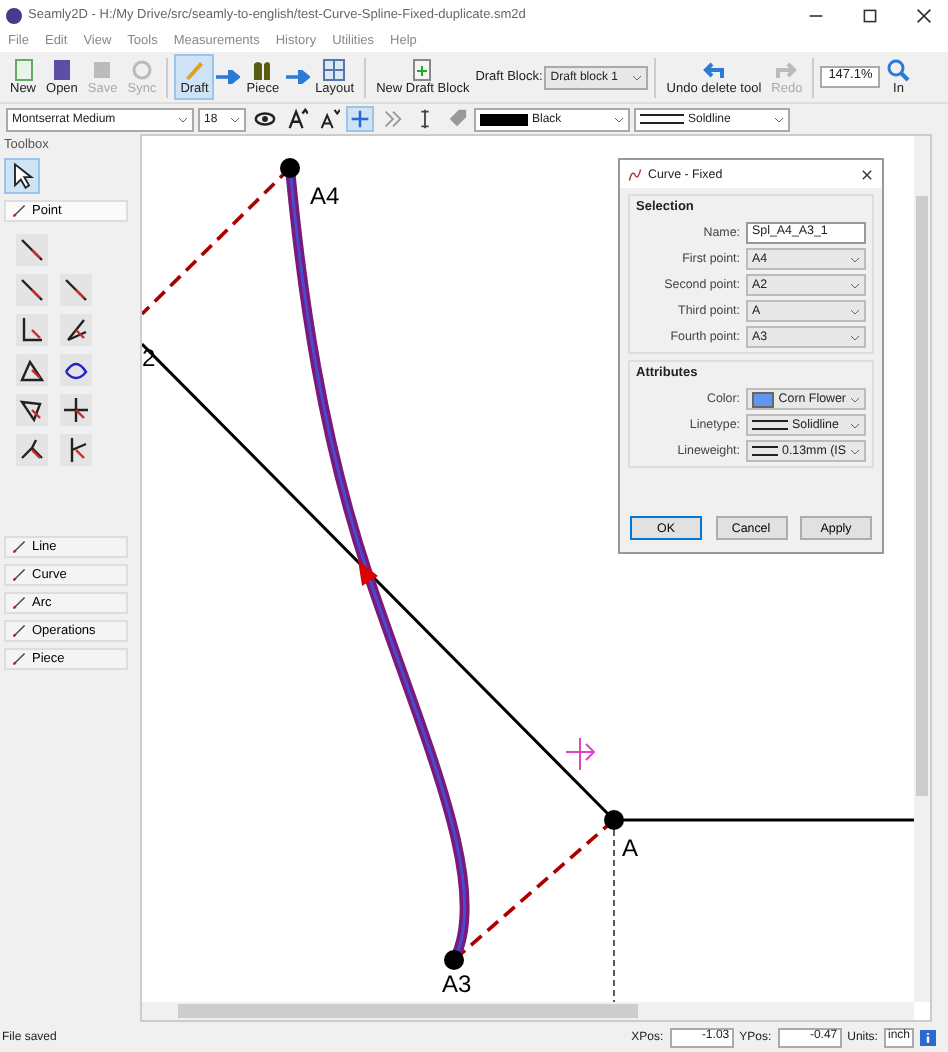  Describe the element at coordinates (334, 70) in the screenshot. I see `layout-icon` at that location.